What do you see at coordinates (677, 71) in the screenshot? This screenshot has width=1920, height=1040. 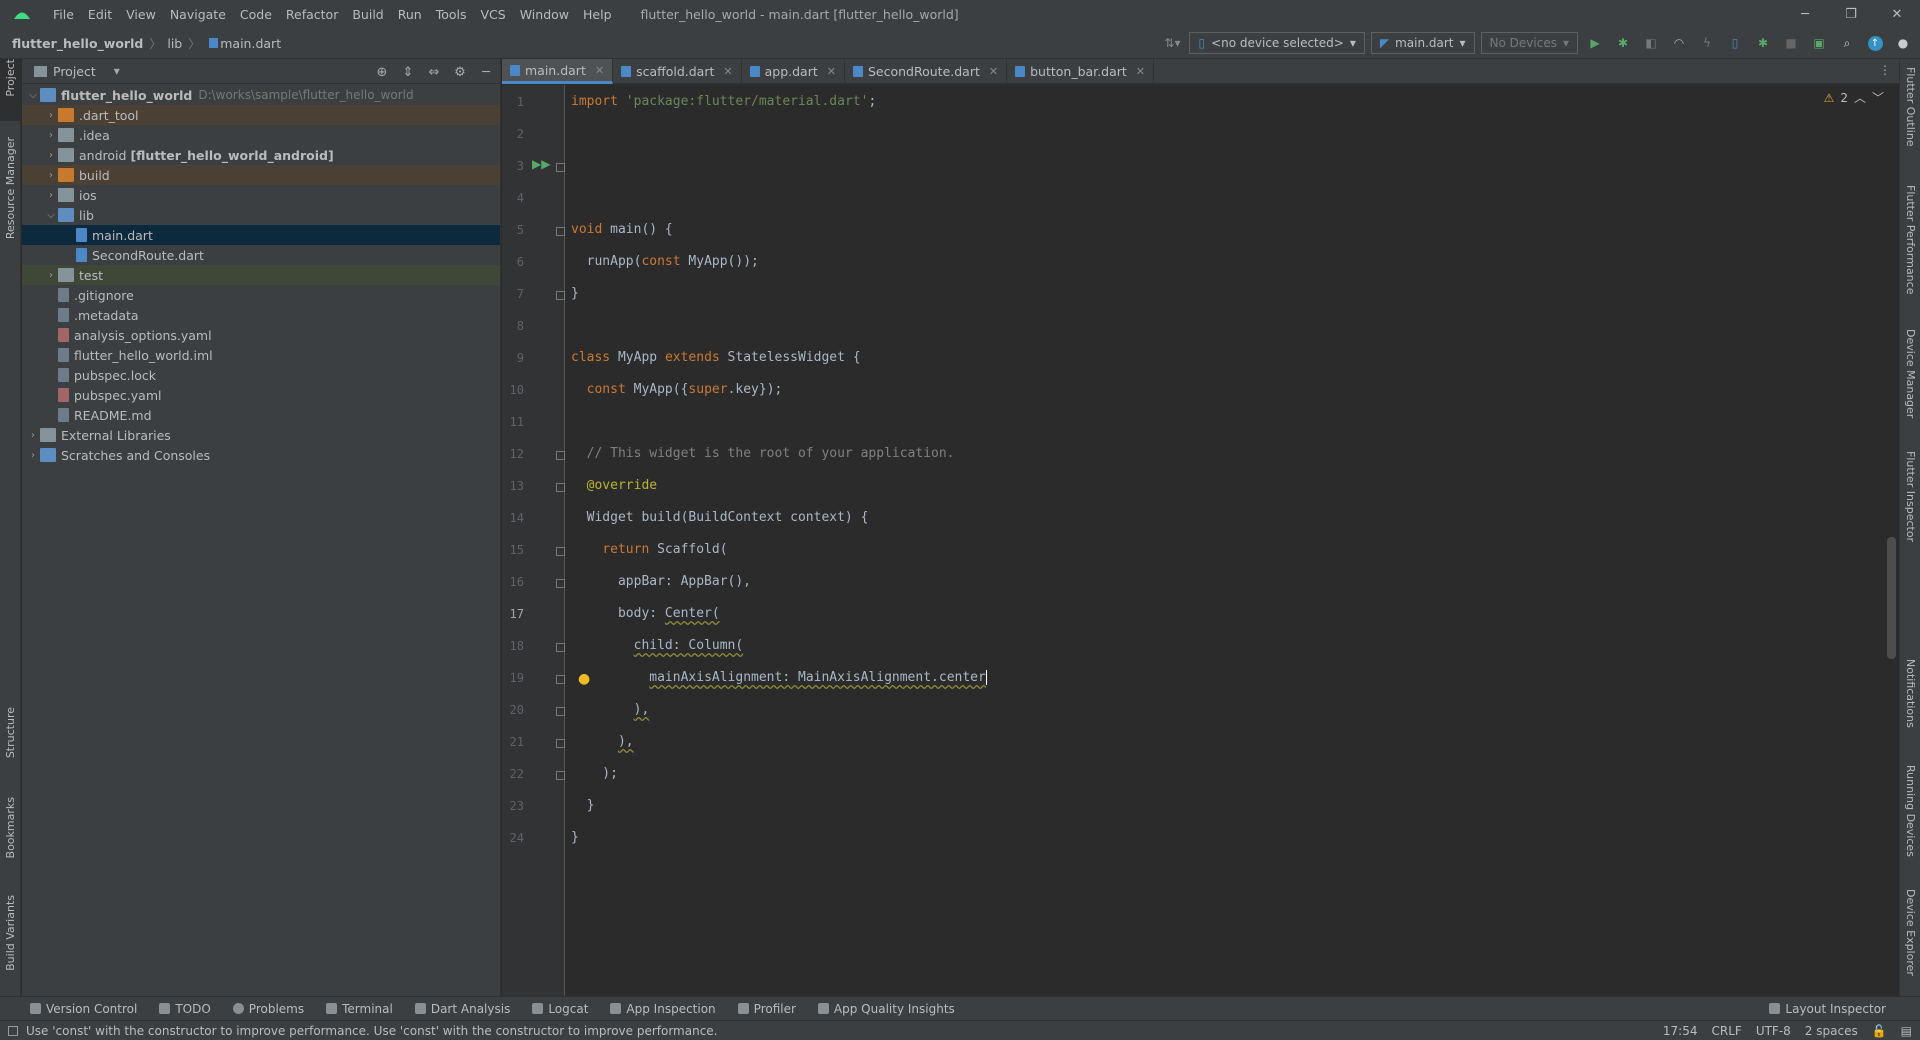 I see `editor-tab-scaffold-dart: scaffold.dart ✕` at bounding box center [677, 71].